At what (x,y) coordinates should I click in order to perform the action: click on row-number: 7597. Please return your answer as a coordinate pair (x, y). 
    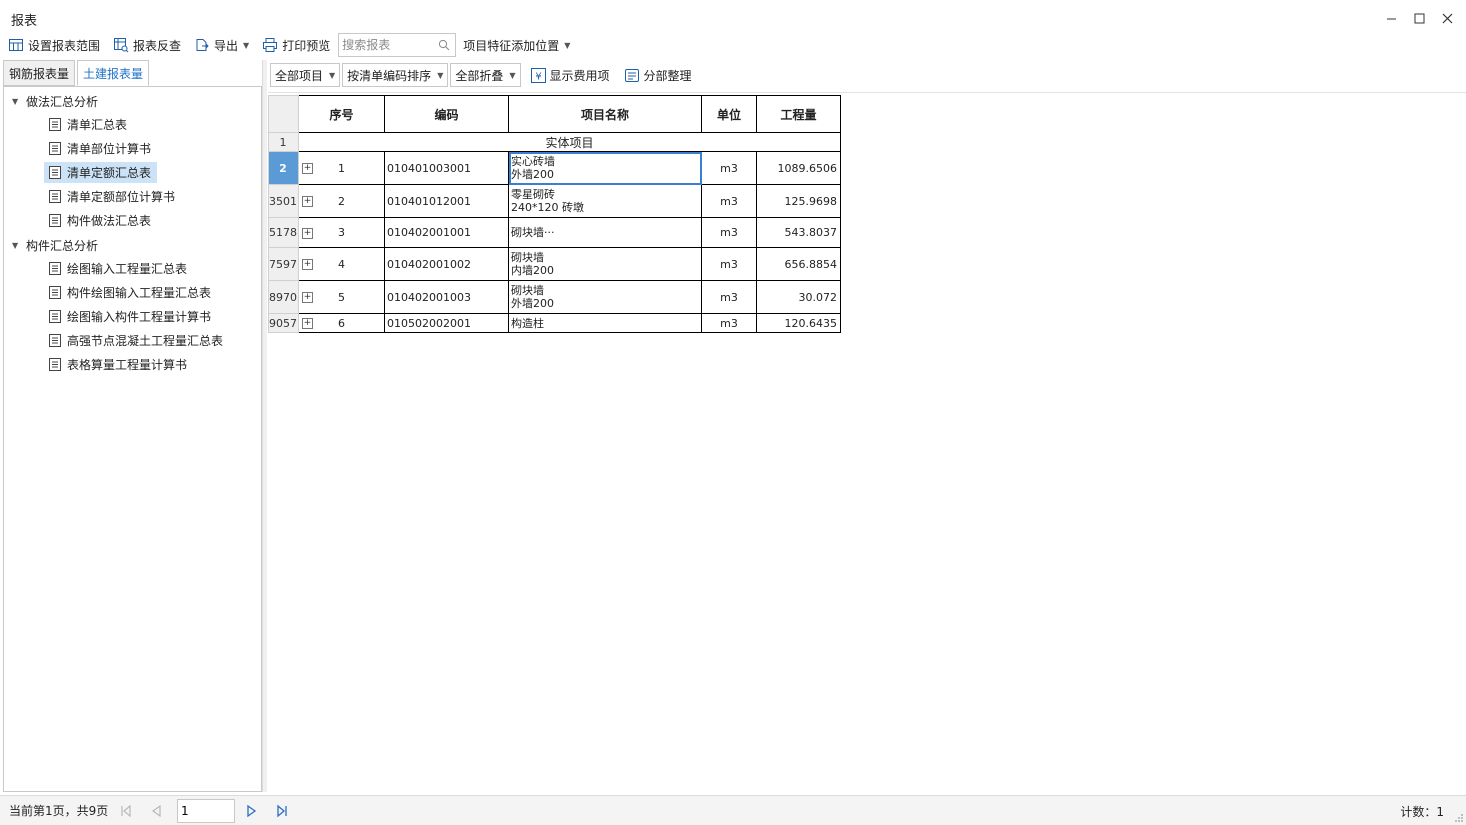
    Looking at the image, I should click on (283, 264).